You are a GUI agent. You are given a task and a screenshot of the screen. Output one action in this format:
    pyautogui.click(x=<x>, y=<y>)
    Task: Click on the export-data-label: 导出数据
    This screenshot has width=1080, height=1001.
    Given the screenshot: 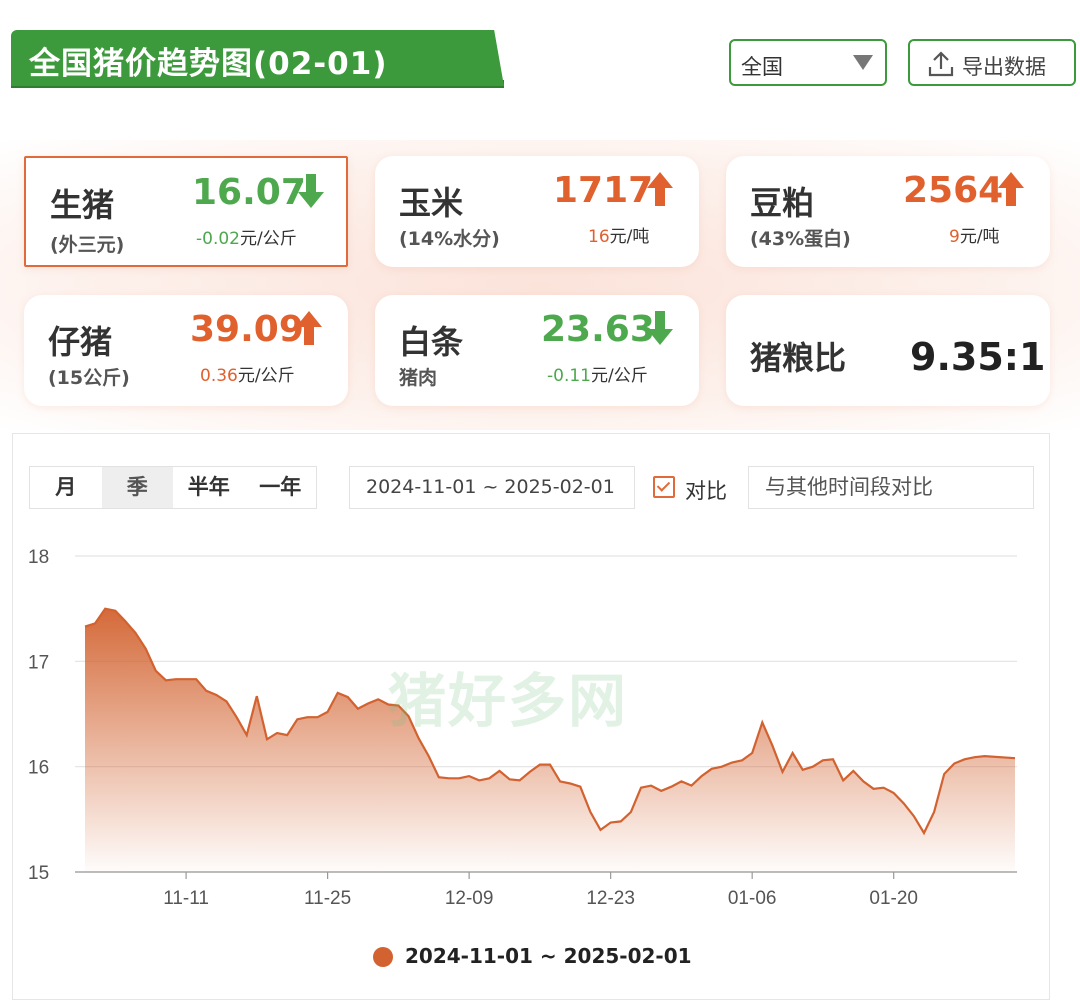 What is the action you would take?
    pyautogui.click(x=1004, y=67)
    